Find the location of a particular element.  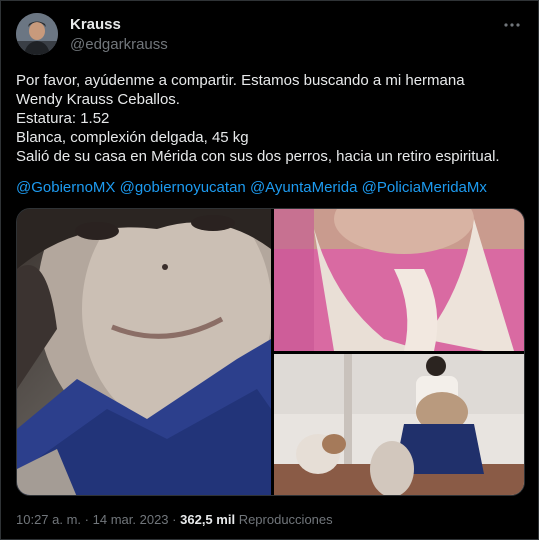

author-name: Krauss is located at coordinates (95, 24).